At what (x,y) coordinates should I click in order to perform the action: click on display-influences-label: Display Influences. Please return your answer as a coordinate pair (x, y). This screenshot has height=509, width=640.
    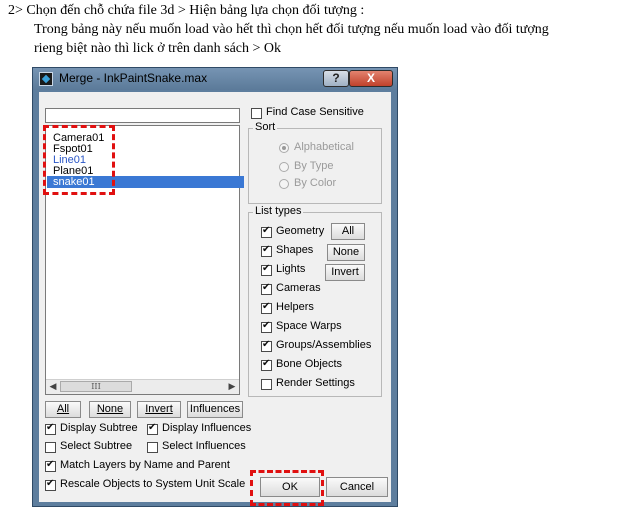
    Looking at the image, I should click on (207, 428).